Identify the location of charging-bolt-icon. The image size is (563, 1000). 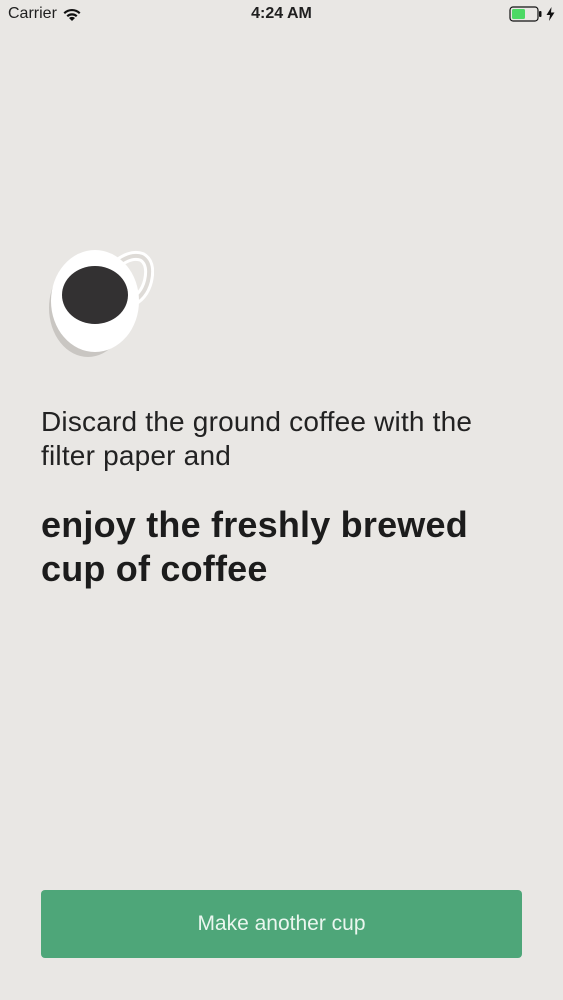
(550, 14).